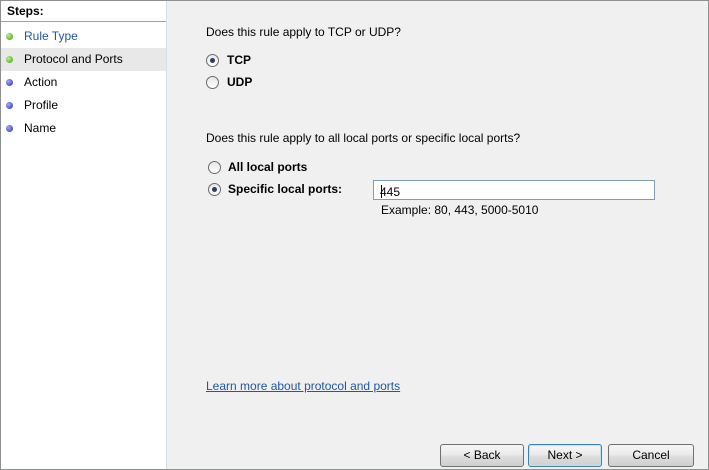  What do you see at coordinates (239, 60) in the screenshot?
I see `tcp-label: TCP` at bounding box center [239, 60].